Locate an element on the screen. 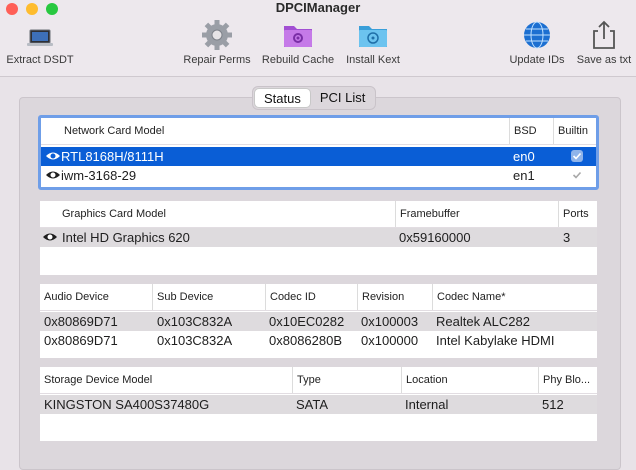 Image resolution: width=636 pixels, height=470 pixels. blue-folder-icon is located at coordinates (373, 36).